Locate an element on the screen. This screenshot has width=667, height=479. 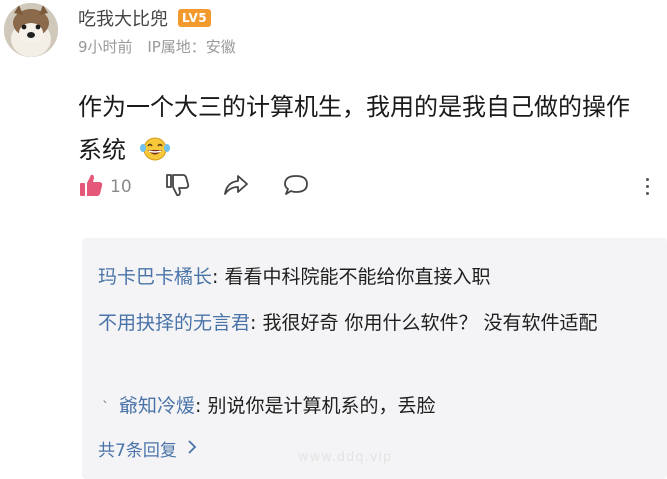
chevron-right-icon is located at coordinates (192, 449).